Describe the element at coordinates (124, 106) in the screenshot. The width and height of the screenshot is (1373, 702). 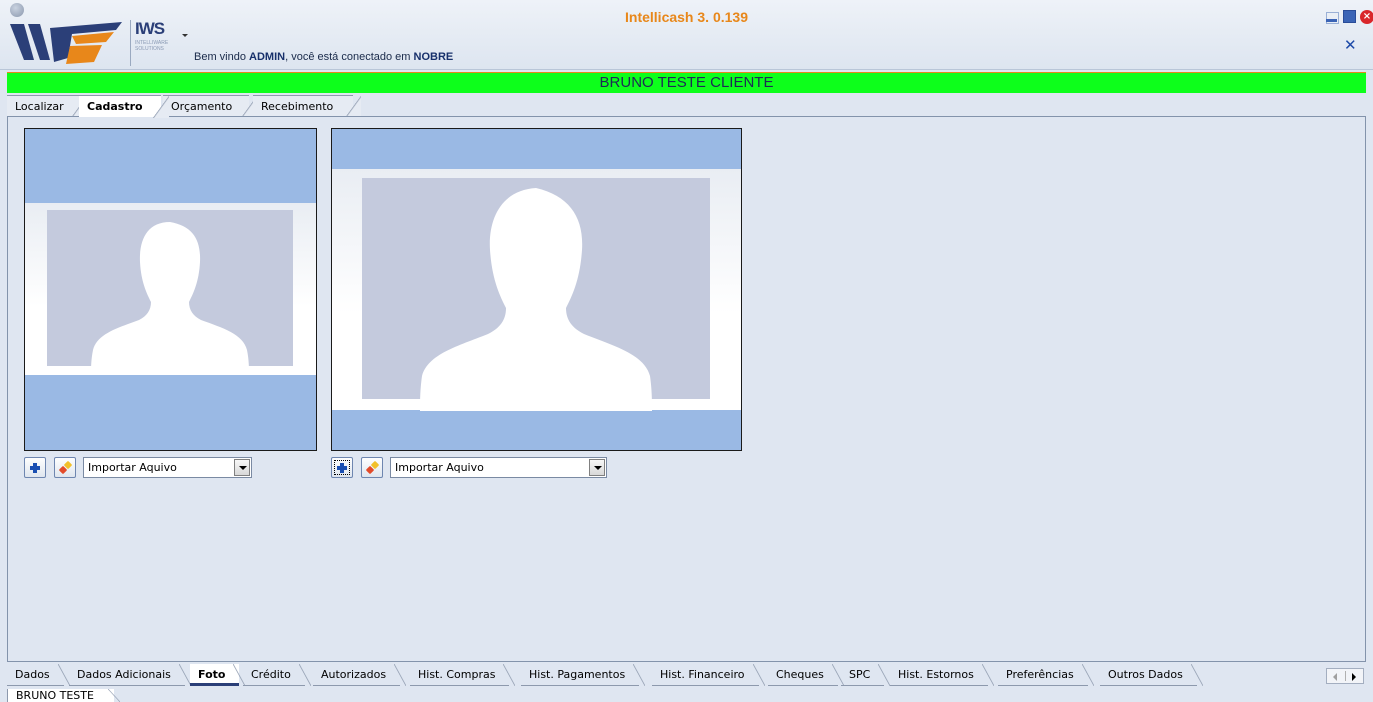
I see `tab-cadastro: Cadastro` at that location.